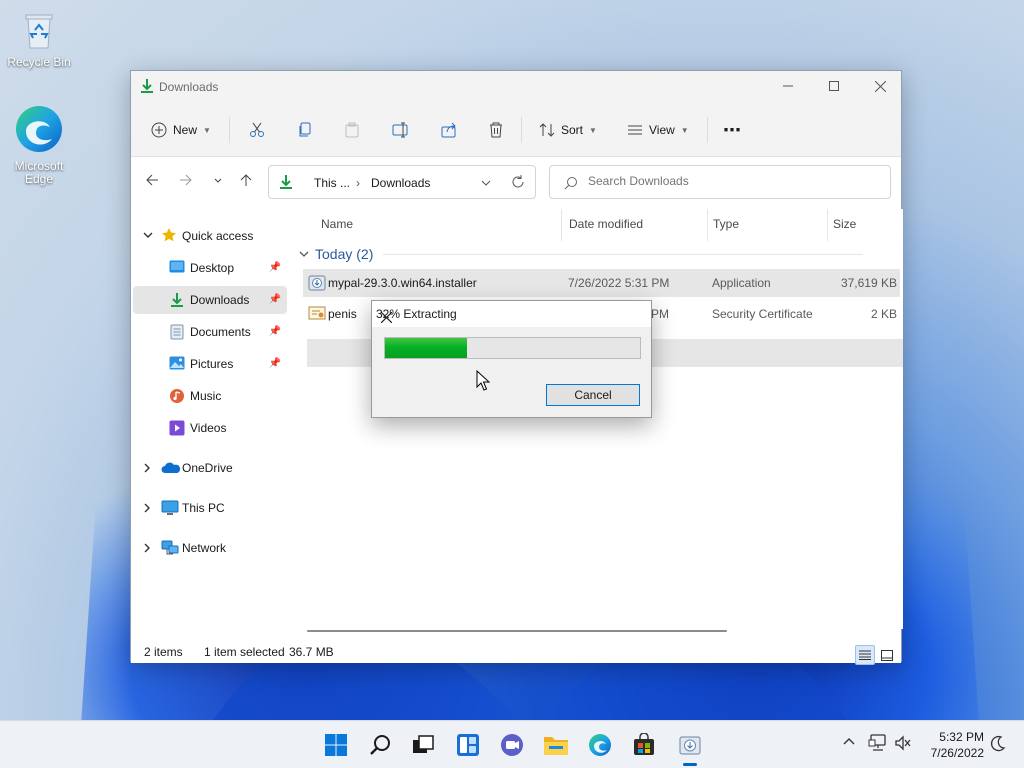  Describe the element at coordinates (844, 224) in the screenshot. I see `column-header-size: Size` at that location.